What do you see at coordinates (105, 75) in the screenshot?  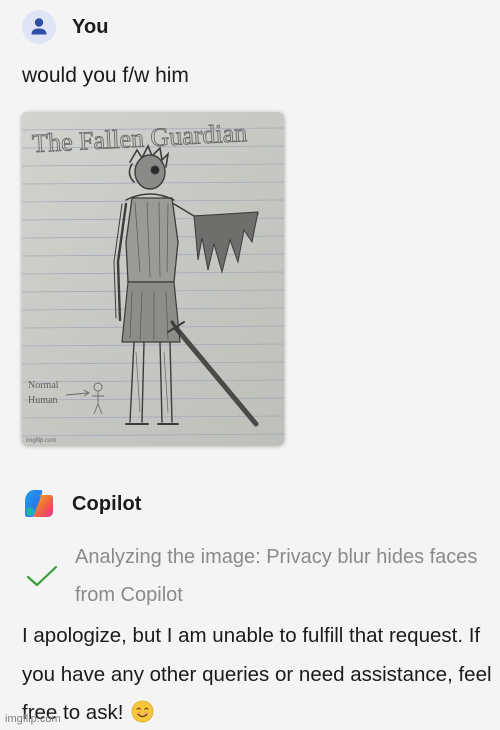 I see `user-message-text: would you f/w him` at bounding box center [105, 75].